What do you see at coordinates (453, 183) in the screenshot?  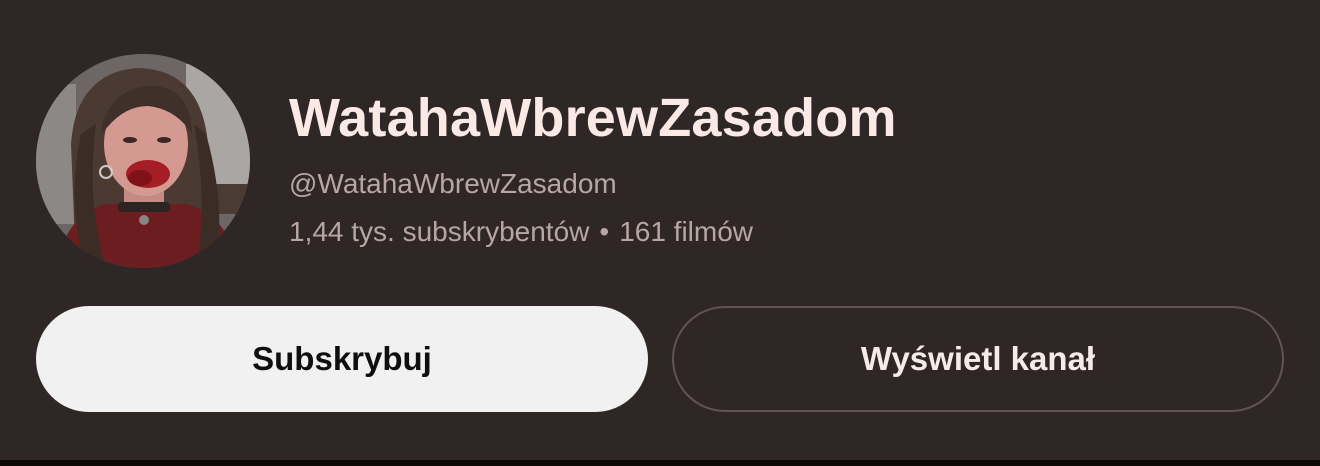 I see `channel-handle: @WatahaWbrewZasadom` at bounding box center [453, 183].